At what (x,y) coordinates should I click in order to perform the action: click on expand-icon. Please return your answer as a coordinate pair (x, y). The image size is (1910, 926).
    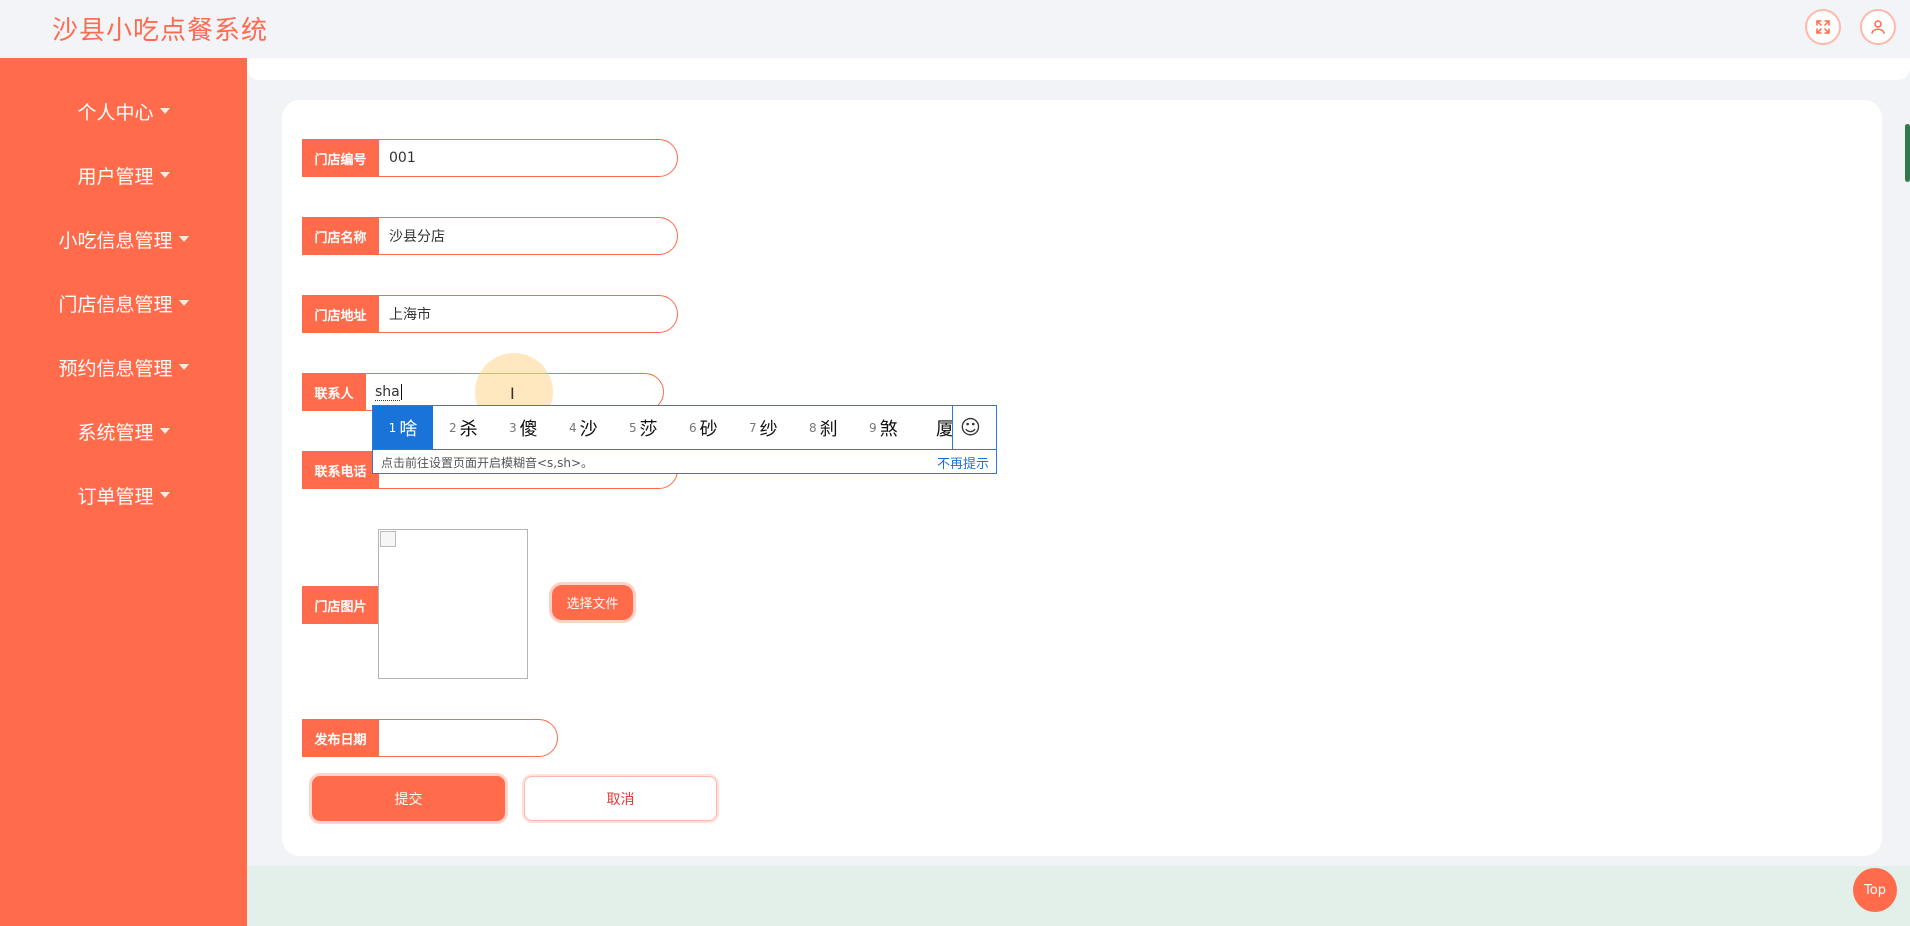
    Looking at the image, I should click on (1823, 27).